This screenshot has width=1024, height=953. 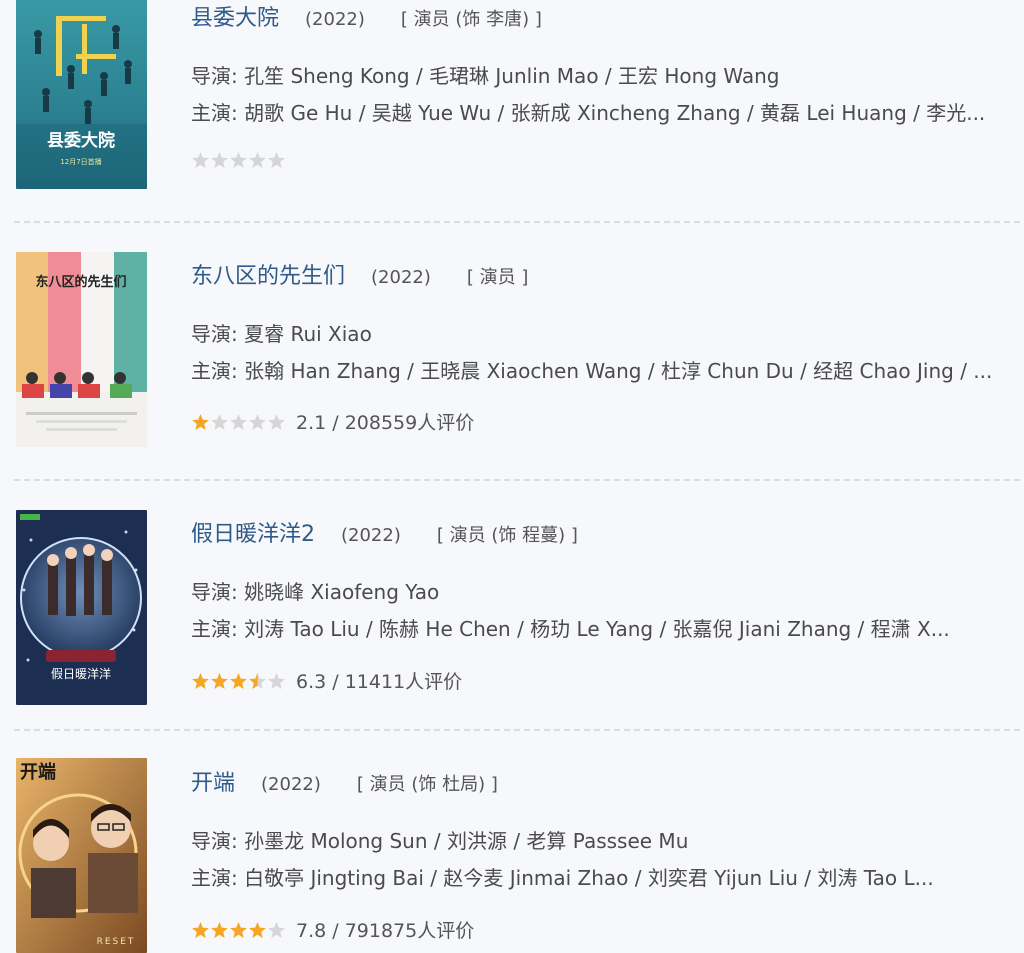 I want to click on poster-art: 开端 RESET, so click(x=81, y=855).